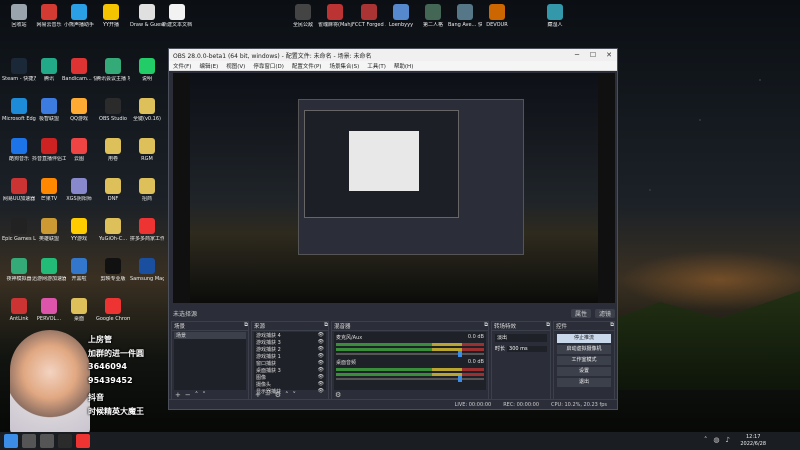 This screenshot has height=450, width=800. I want to click on desktop-icon: 抖音直播伴侣工具, so click(49, 150).